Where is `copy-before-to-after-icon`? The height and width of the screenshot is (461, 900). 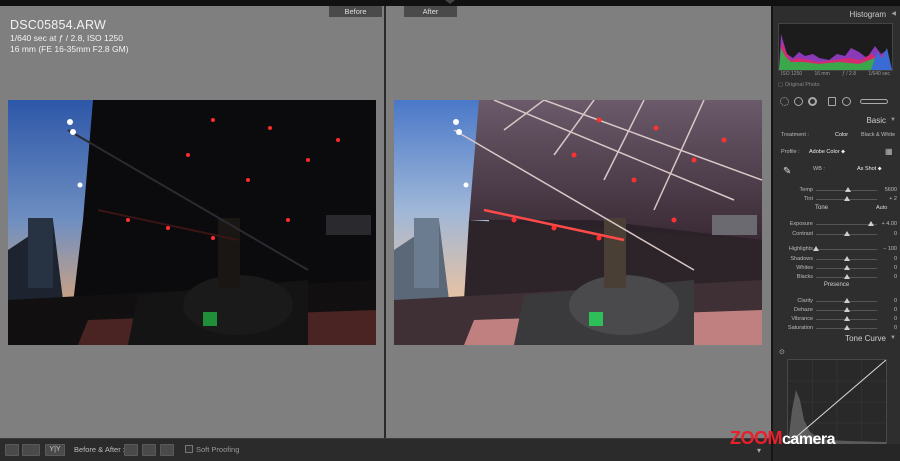
copy-before-to-after-icon is located at coordinates (131, 450).